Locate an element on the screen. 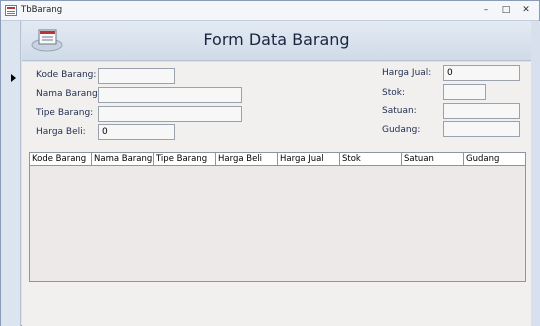 This screenshot has width=540, height=326. satuan-field is located at coordinates (481, 111).